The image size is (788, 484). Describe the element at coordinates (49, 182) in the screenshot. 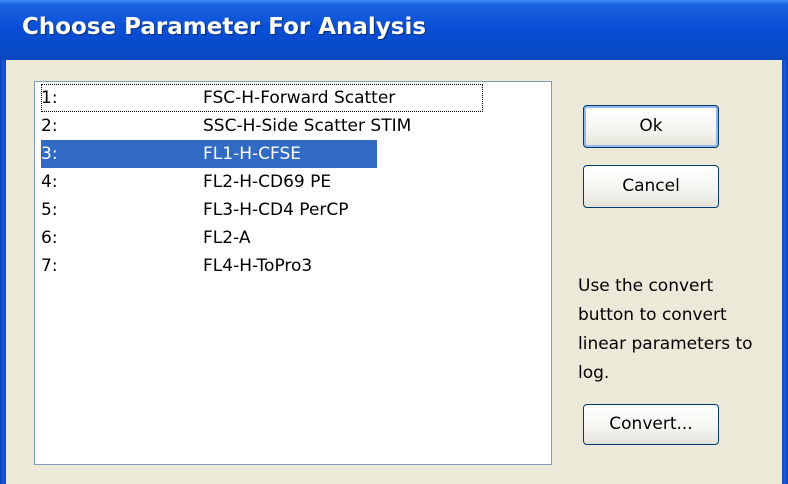

I see `list-item-number: 4:` at that location.